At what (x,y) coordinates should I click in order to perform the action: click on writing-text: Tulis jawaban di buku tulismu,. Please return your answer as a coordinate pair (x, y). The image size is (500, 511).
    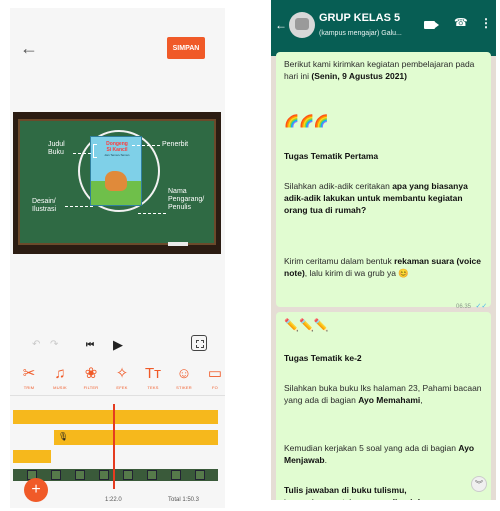
    Looking at the image, I should click on (345, 490).